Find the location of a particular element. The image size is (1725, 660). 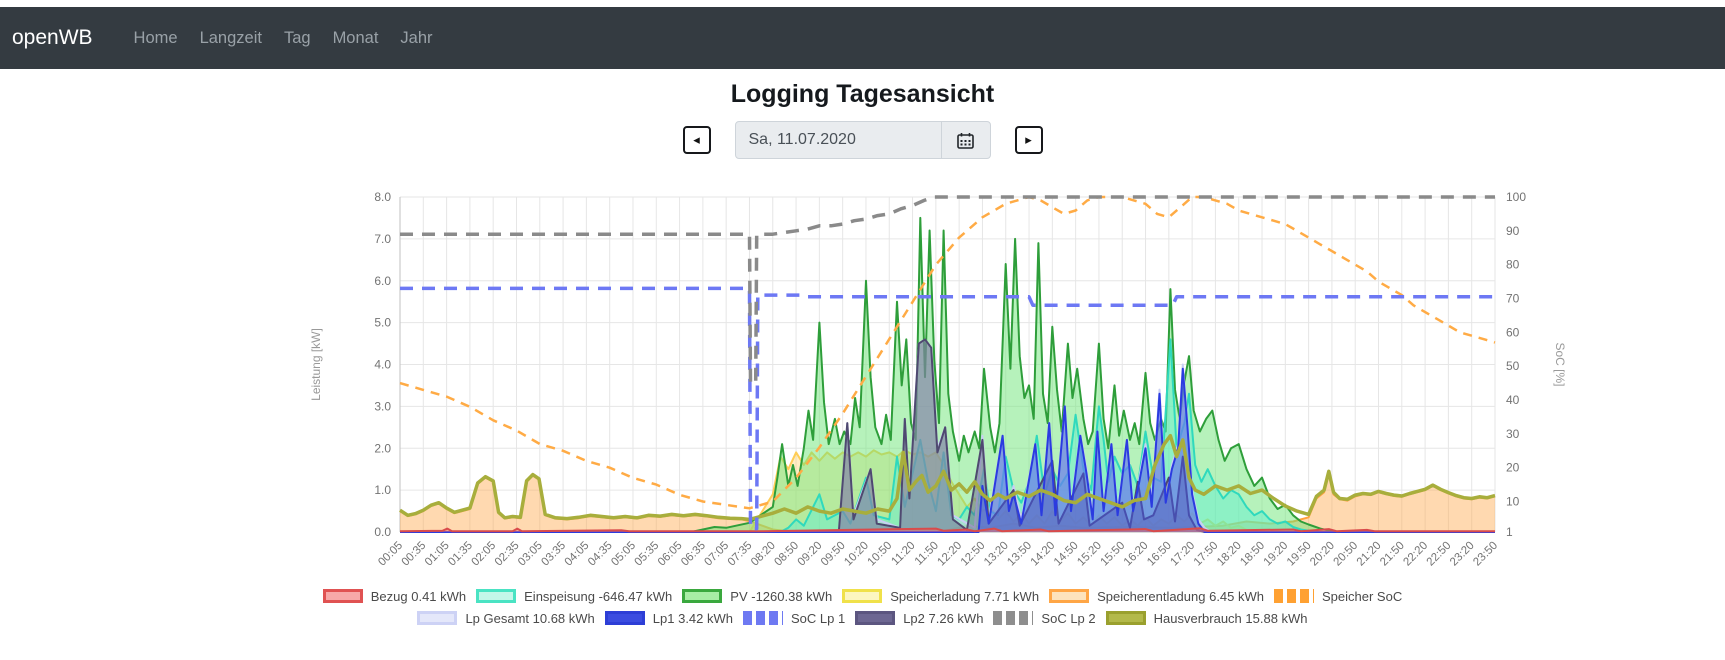

svg-text: 7.0 is located at coordinates (382, 239).